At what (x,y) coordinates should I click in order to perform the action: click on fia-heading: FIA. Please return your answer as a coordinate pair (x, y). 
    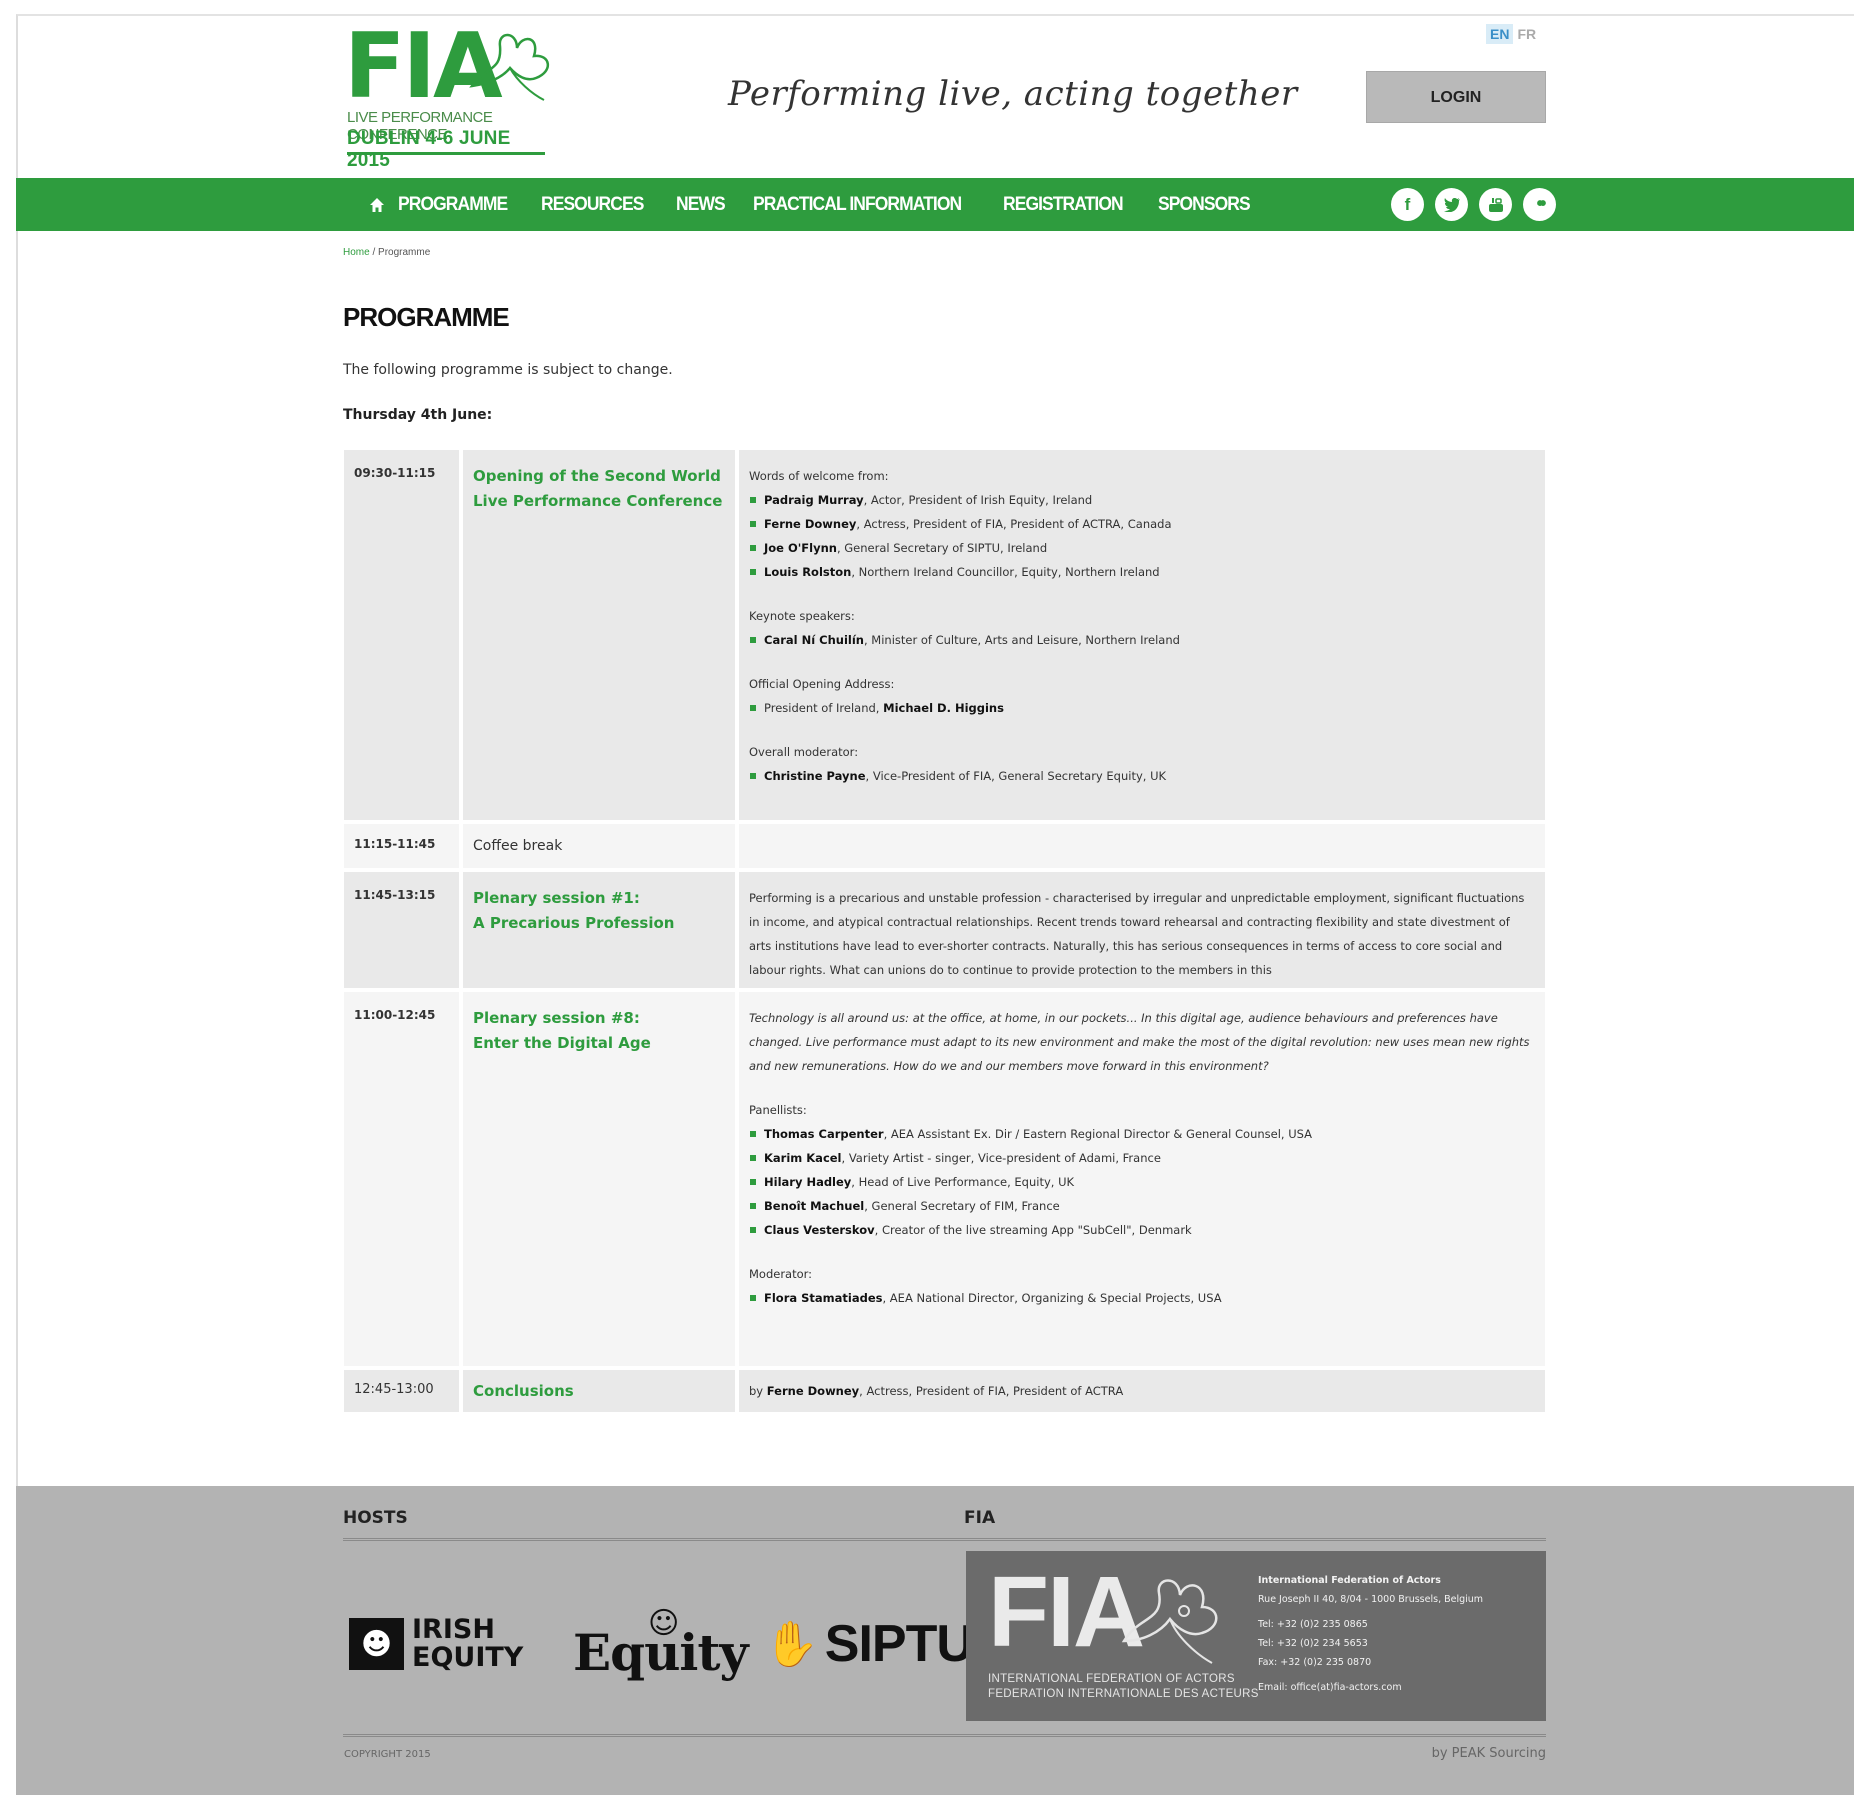
    Looking at the image, I should click on (980, 1518).